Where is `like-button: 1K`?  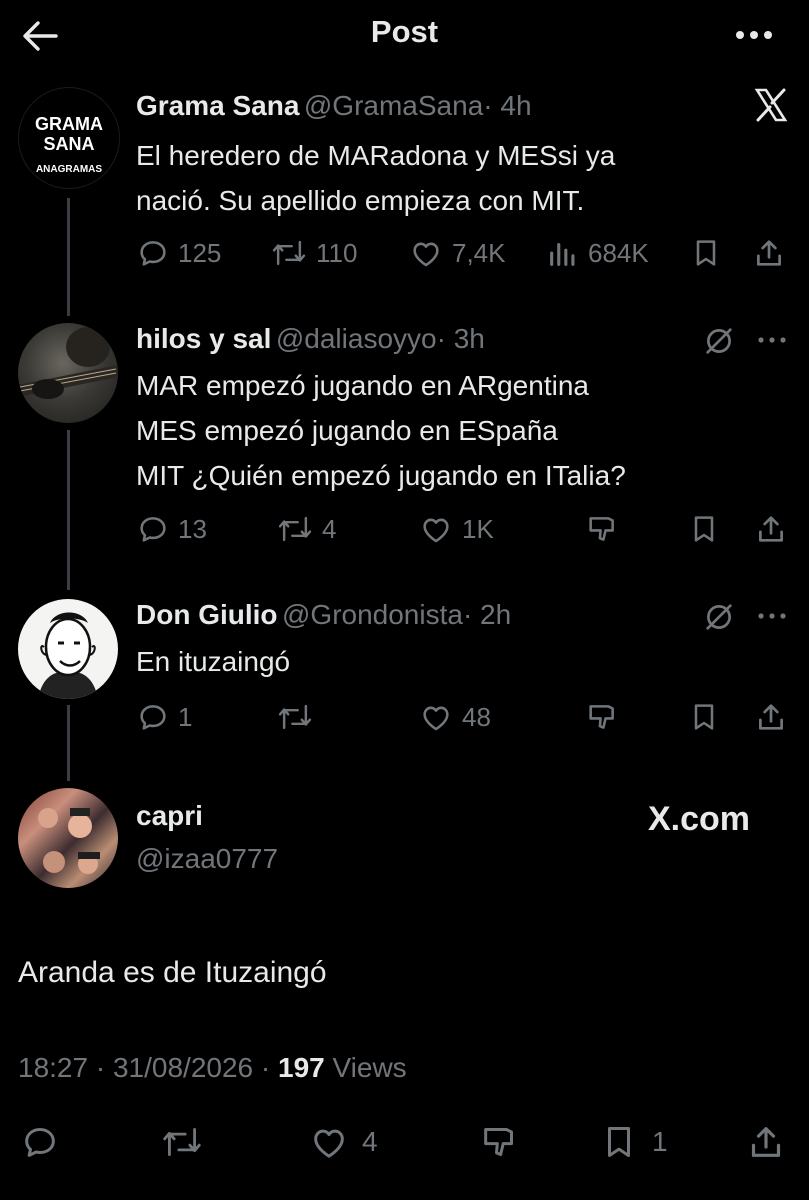 like-button: 1K is located at coordinates (456, 529).